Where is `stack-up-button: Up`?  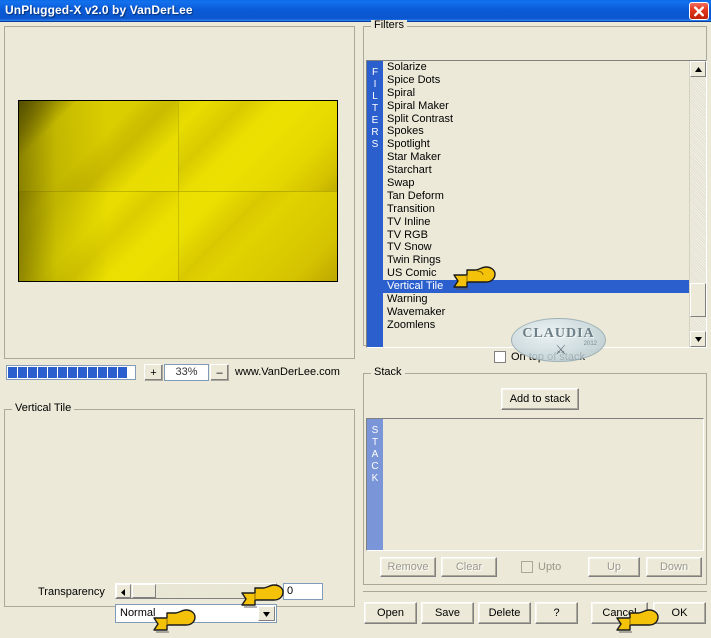 stack-up-button: Up is located at coordinates (614, 567).